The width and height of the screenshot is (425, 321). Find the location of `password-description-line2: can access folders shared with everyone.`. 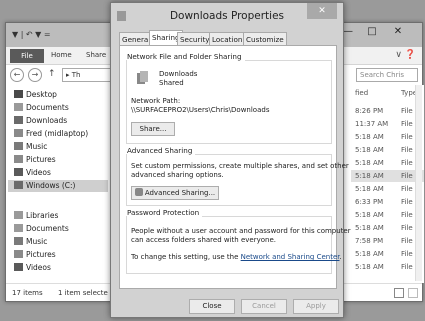

password-description-line2: can access folders shared with everyone. is located at coordinates (203, 240).